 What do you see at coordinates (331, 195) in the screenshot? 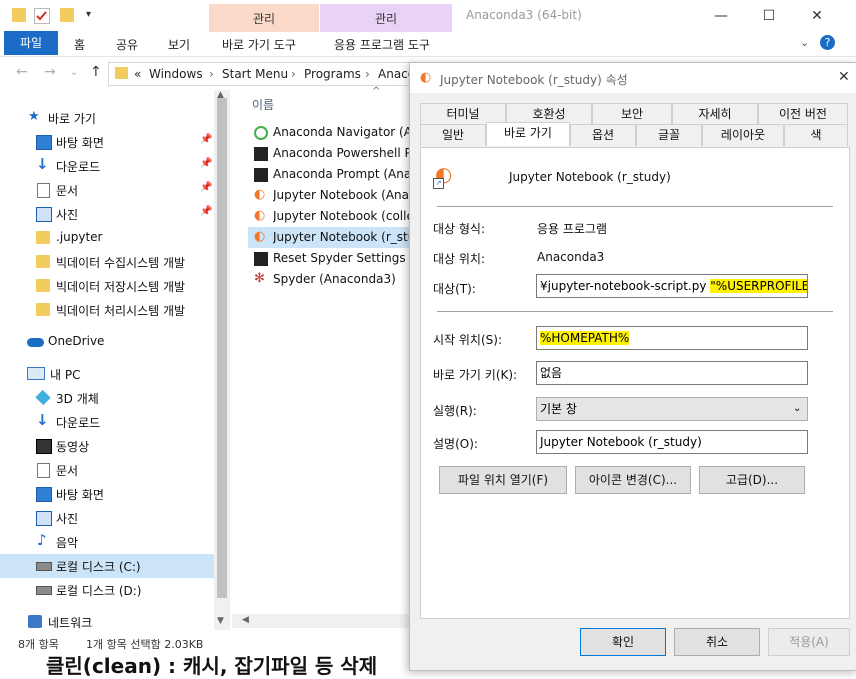
I see `file-item: ◐ Jupyter Notebook (Anaconda3)` at bounding box center [331, 195].